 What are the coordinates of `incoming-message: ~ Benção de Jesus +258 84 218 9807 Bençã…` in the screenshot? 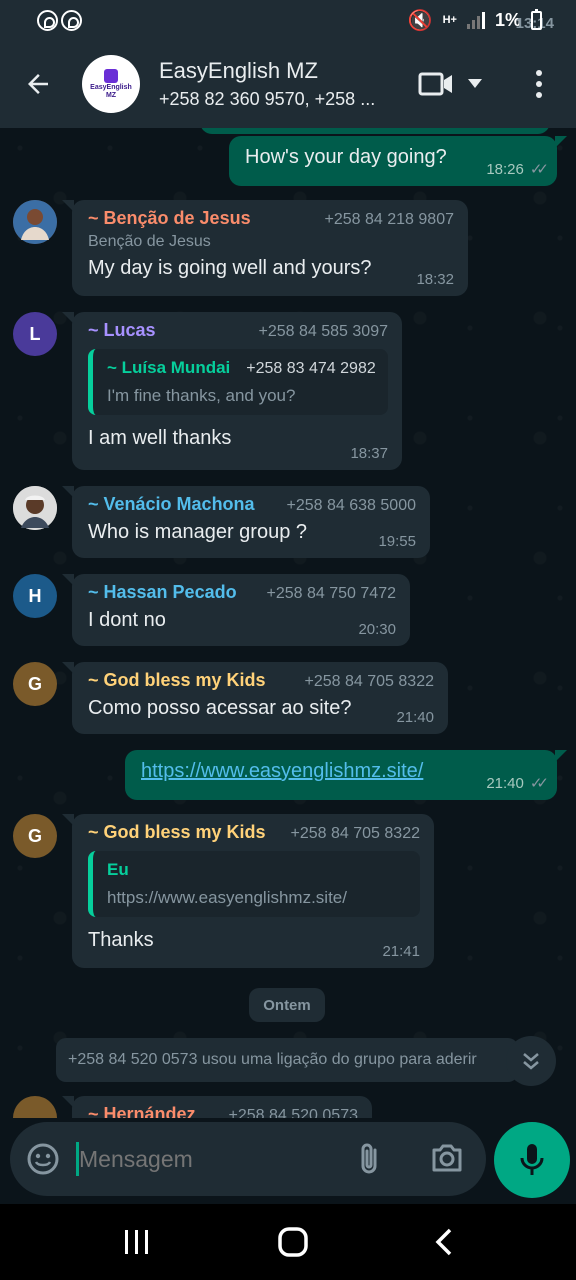 It's located at (265, 248).